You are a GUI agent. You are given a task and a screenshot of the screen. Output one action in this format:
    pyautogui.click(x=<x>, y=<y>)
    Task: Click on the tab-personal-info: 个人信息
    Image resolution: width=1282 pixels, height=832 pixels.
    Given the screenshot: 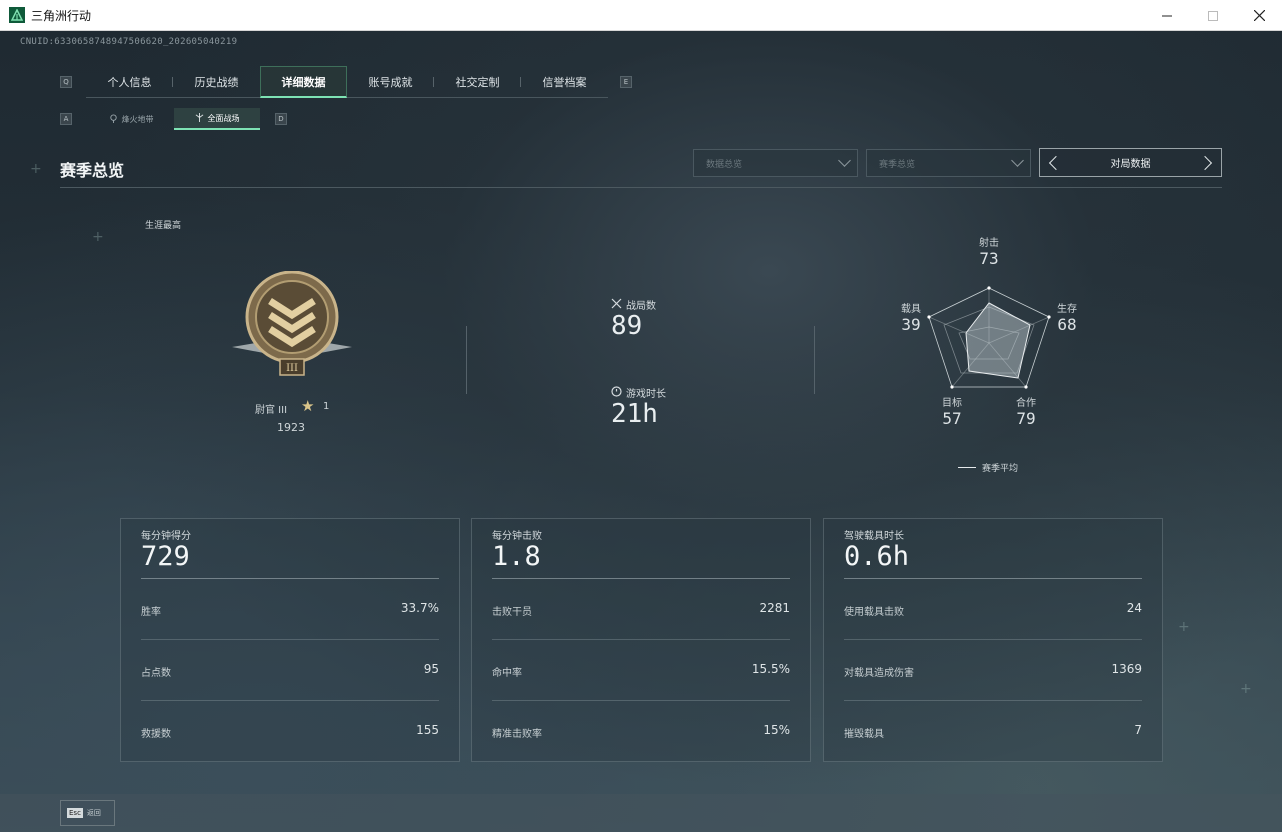 What is the action you would take?
    pyautogui.click(x=129, y=82)
    